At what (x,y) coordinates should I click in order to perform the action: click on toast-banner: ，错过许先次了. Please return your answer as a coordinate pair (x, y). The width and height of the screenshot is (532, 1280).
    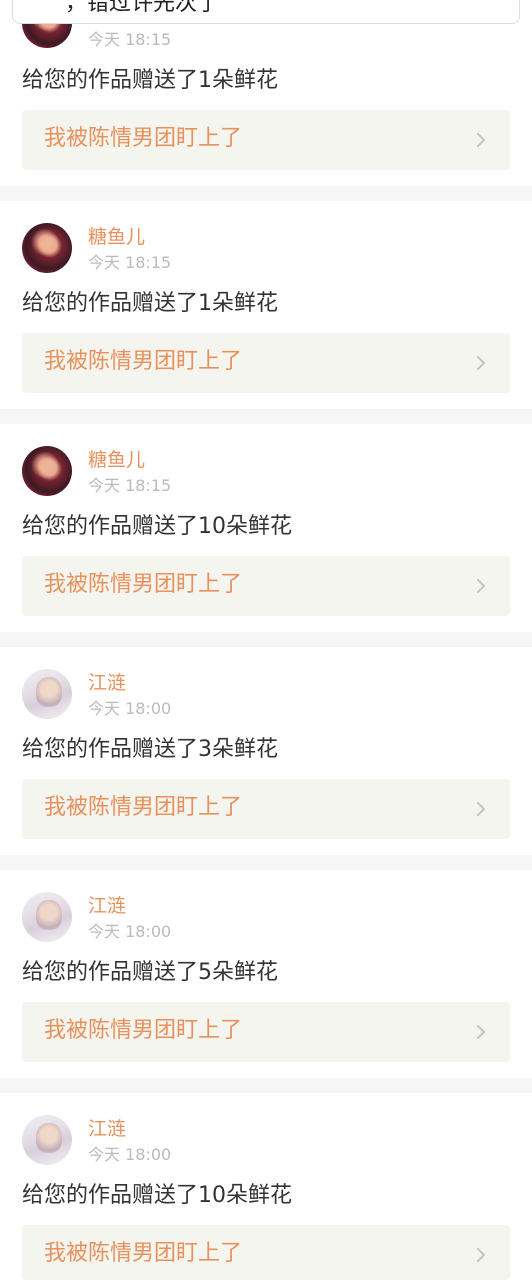
    Looking at the image, I should click on (266, 12).